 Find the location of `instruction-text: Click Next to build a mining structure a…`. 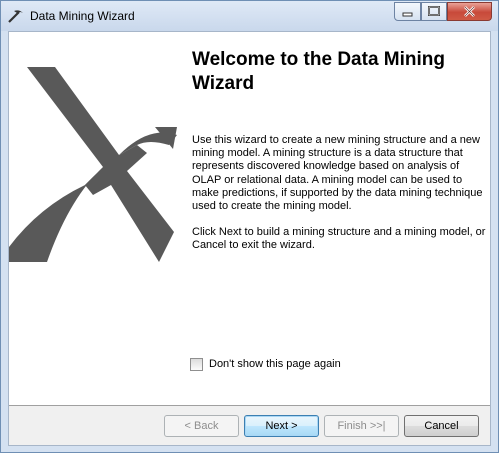

instruction-text: Click Next to build a mining structure a… is located at coordinates (339, 239).